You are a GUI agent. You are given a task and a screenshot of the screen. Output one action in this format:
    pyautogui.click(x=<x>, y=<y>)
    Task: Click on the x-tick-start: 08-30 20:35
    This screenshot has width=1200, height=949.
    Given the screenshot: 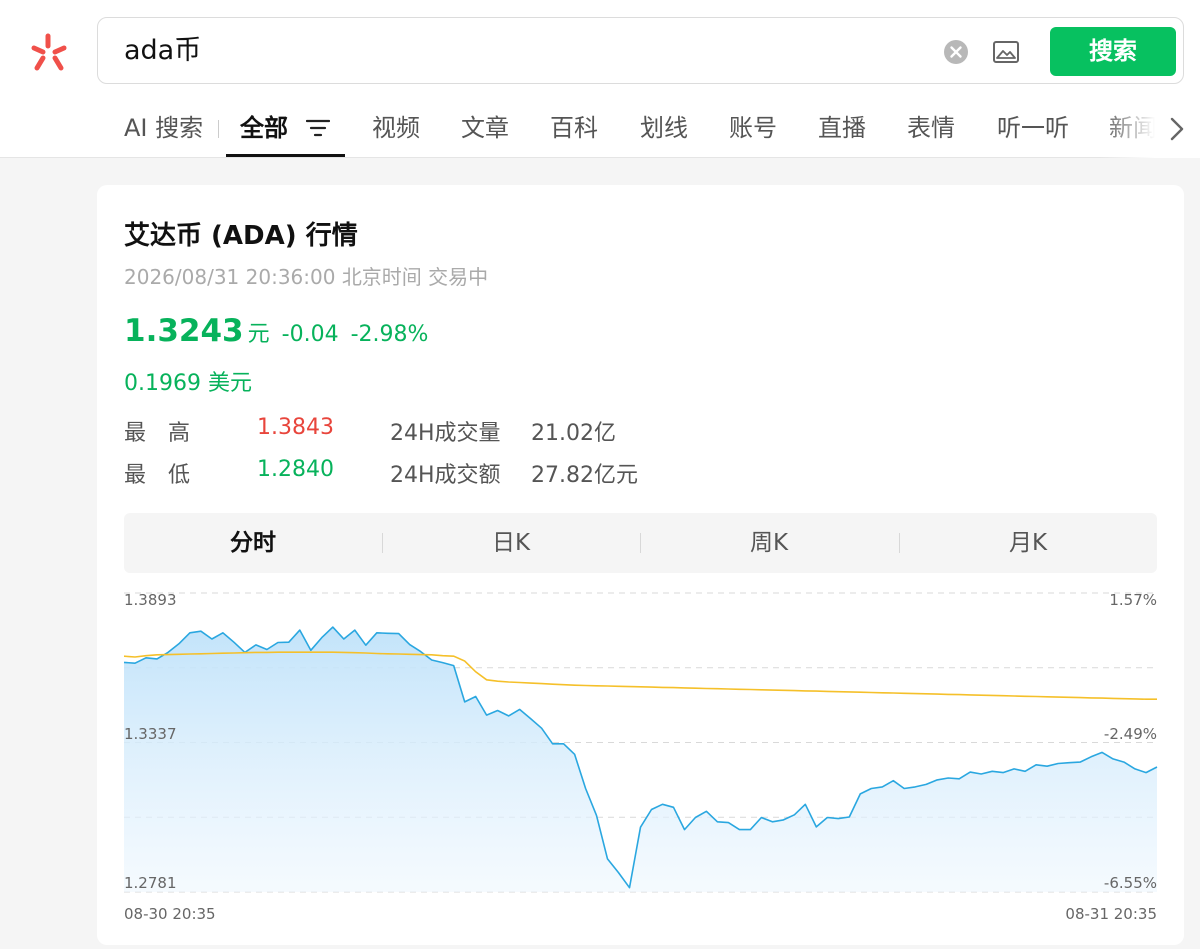 What is the action you would take?
    pyautogui.click(x=170, y=914)
    